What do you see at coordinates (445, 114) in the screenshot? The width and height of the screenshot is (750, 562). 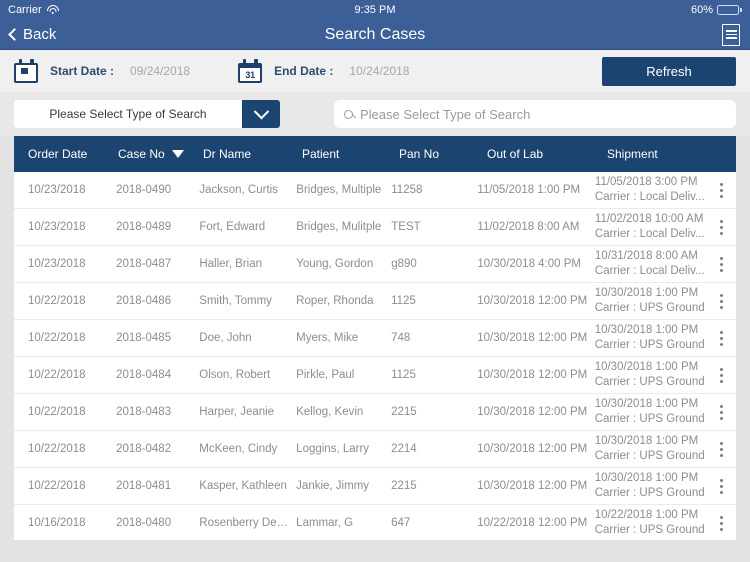 I see `search-input-placeholder: Please Select Type of Search` at bounding box center [445, 114].